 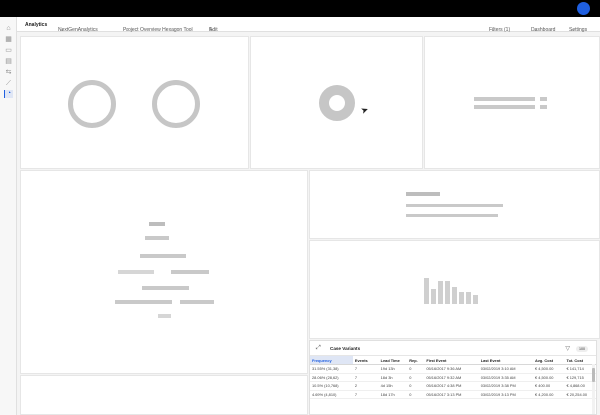 What do you see at coordinates (331, 377) in the screenshot?
I see `table-cell: 28.06% (28,62)` at bounding box center [331, 377].